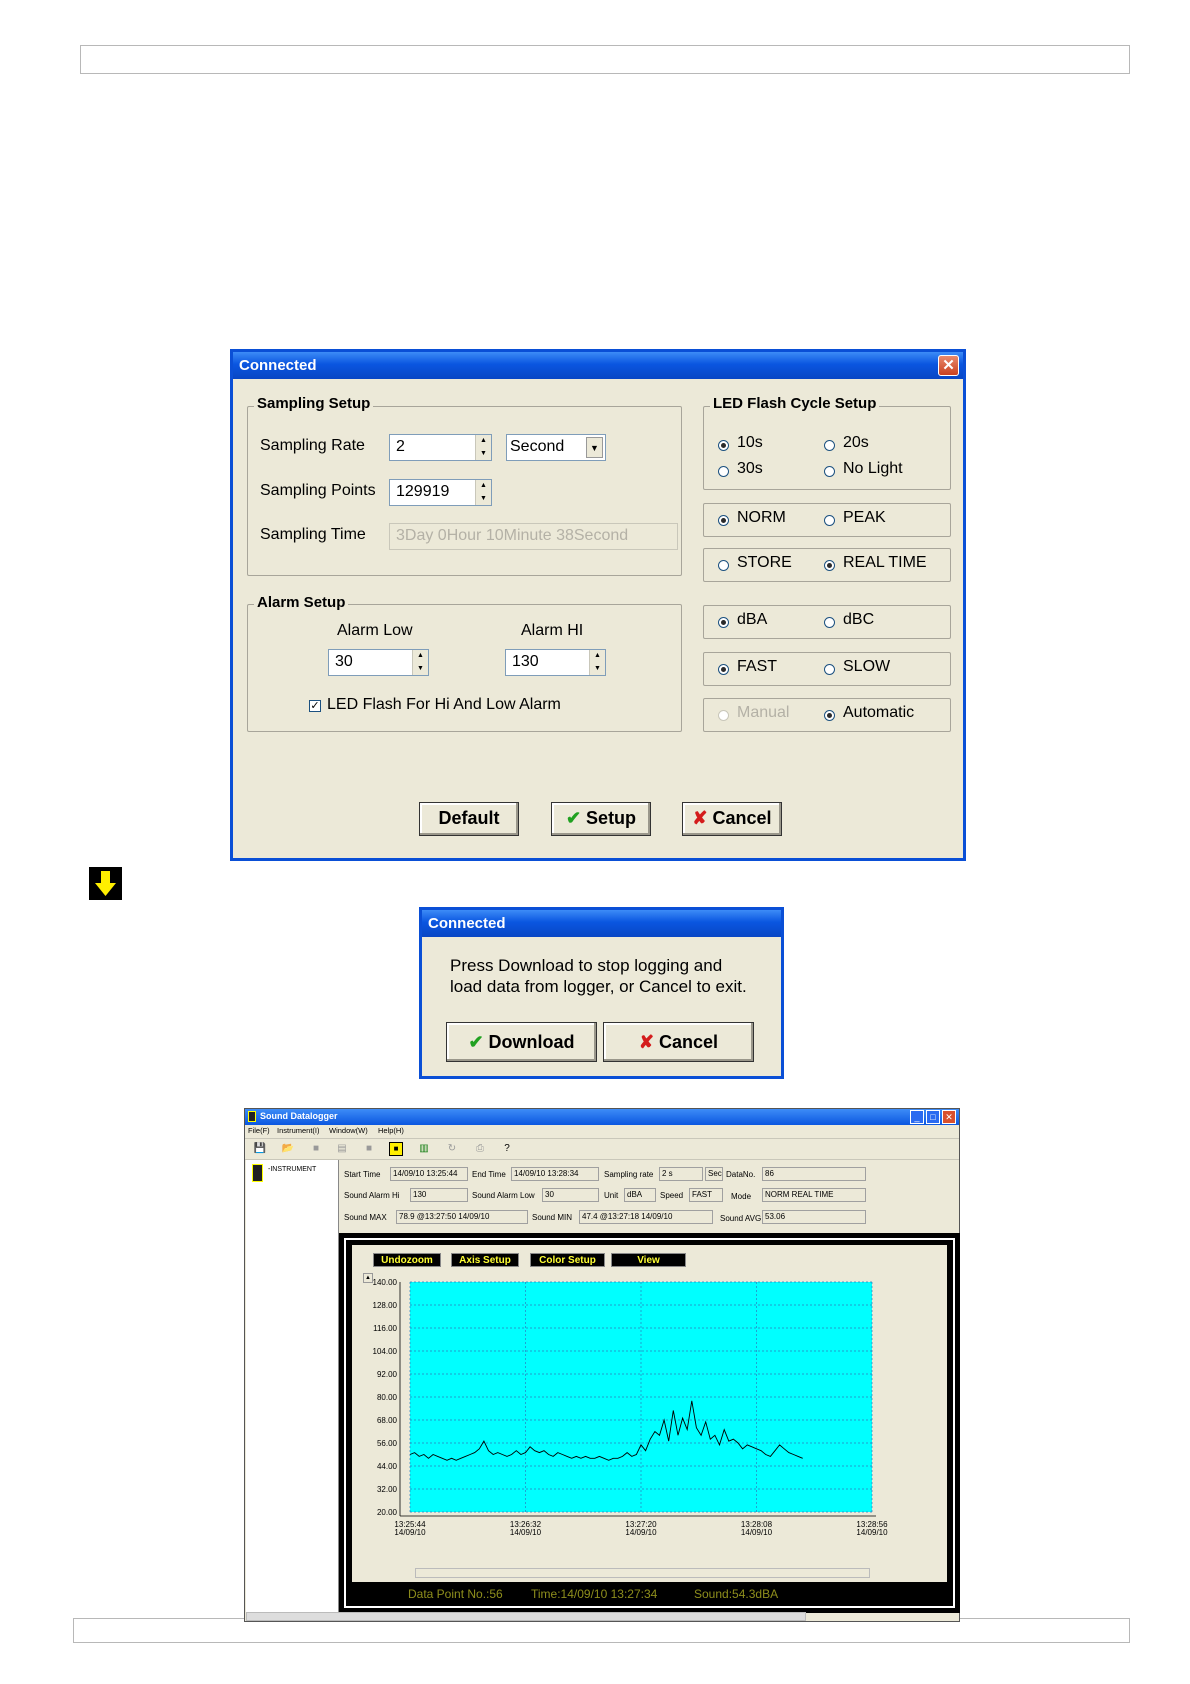 This screenshot has height=1684, width=1190. What do you see at coordinates (795, 403) in the screenshot?
I see `led-flash-cycle-heading: LED Flash Cycle Setup` at bounding box center [795, 403].